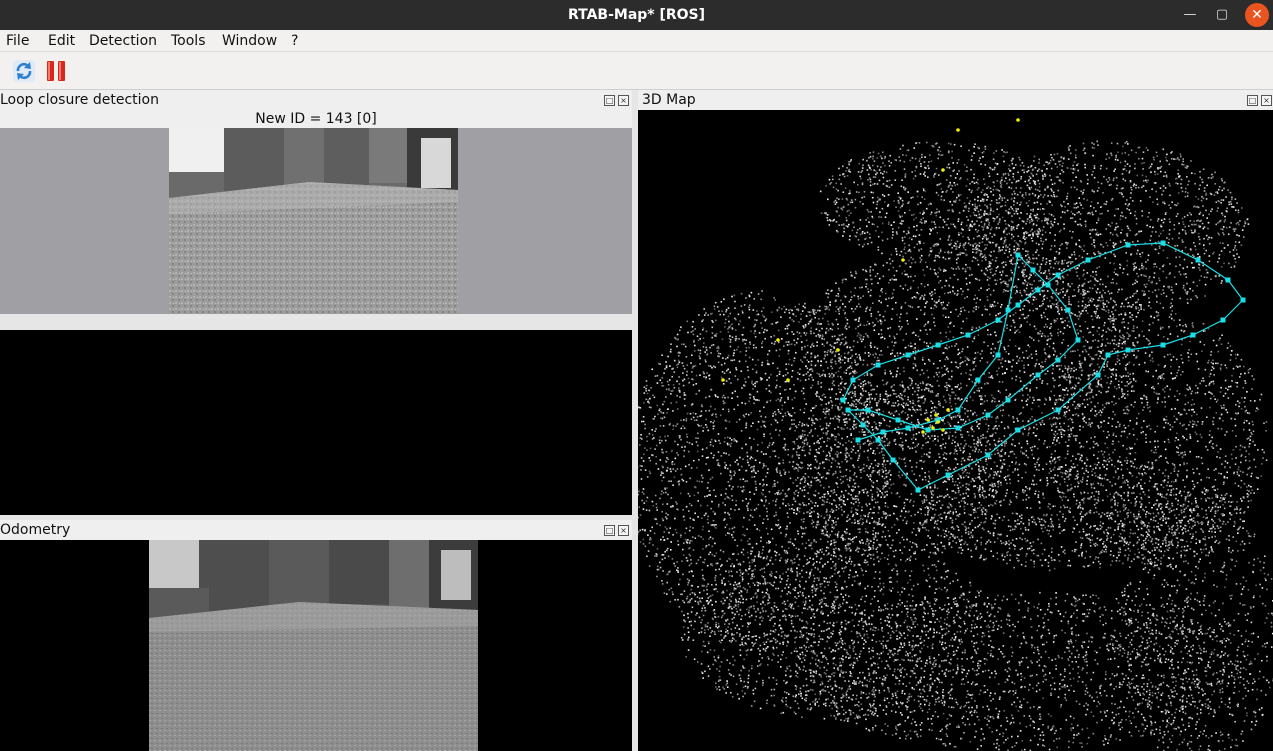  Describe the element at coordinates (1257, 15) in the screenshot. I see `close-icon: ✕` at that location.